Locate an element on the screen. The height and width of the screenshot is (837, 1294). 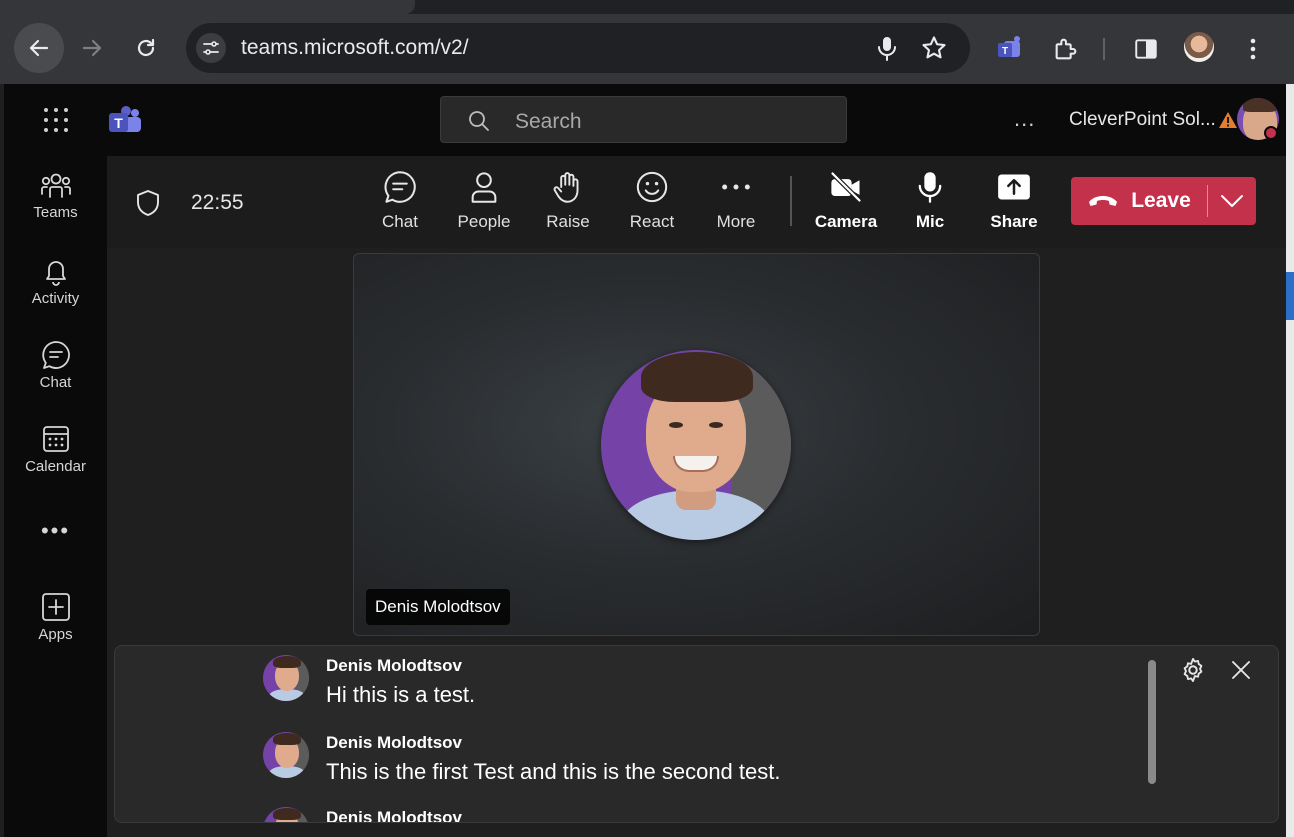
browser-tab-active is located at coordinates (207, 7).